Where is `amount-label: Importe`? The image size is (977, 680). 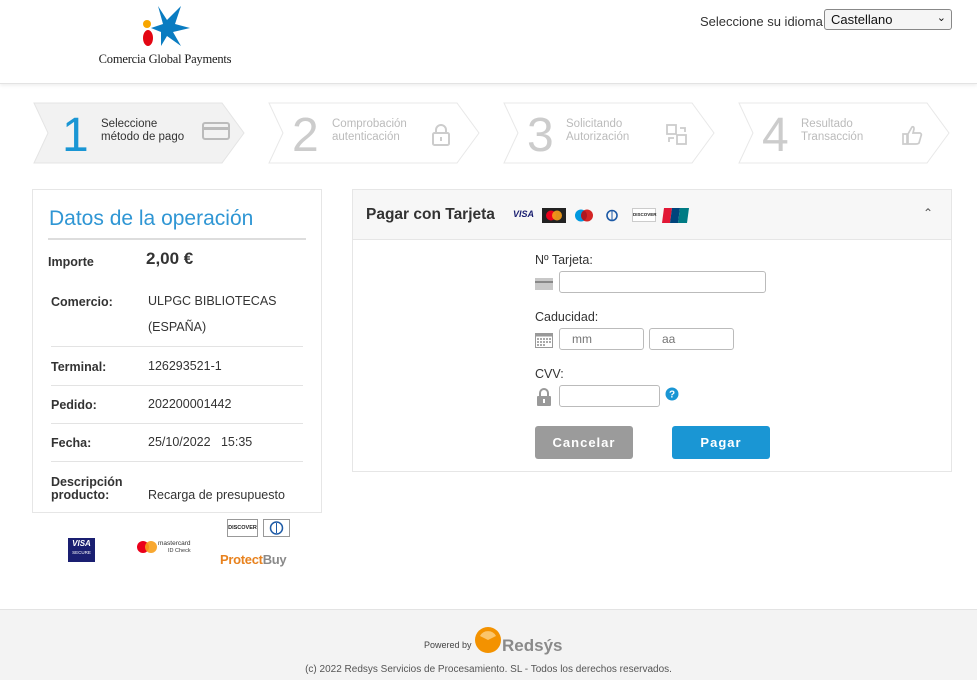 amount-label: Importe is located at coordinates (71, 262).